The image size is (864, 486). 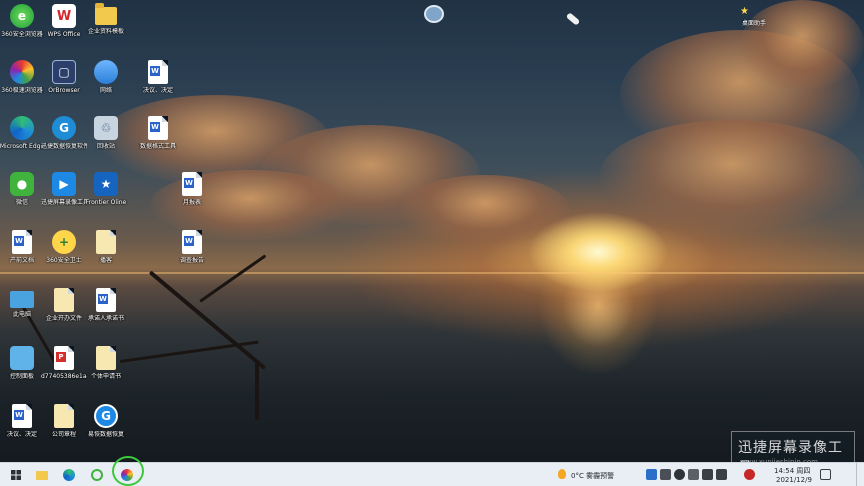 I want to click on desktop-icon: 播客, so click(x=106, y=258).